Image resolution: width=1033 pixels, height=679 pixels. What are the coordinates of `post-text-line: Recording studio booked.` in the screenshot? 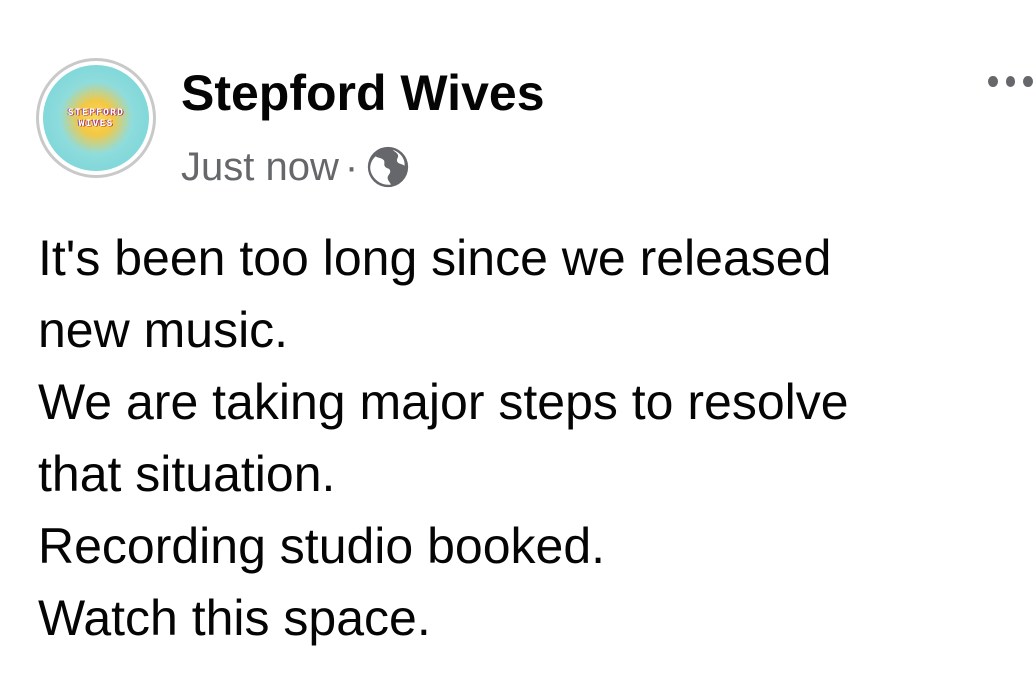 It's located at (322, 546).